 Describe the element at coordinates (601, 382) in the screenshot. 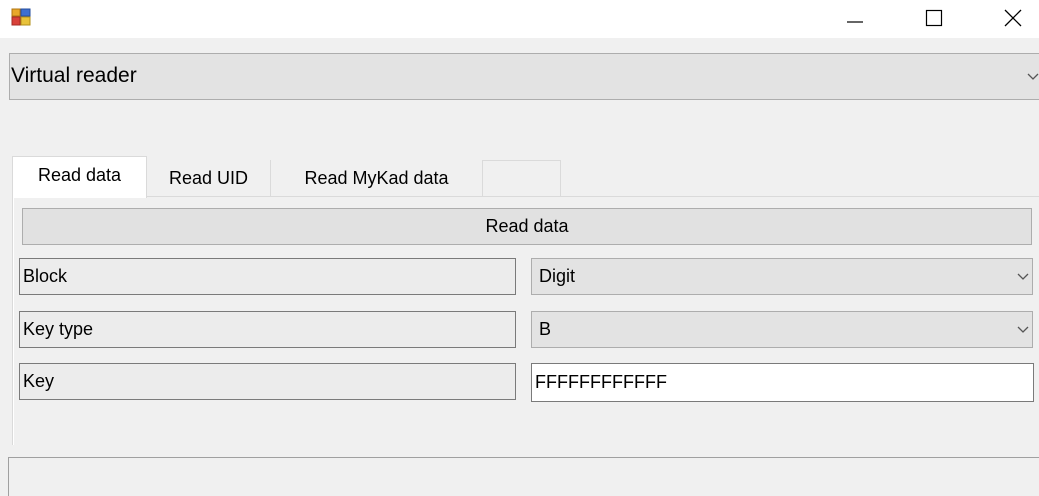

I see `key-input-value: FFFFFFFFFFFF` at that location.